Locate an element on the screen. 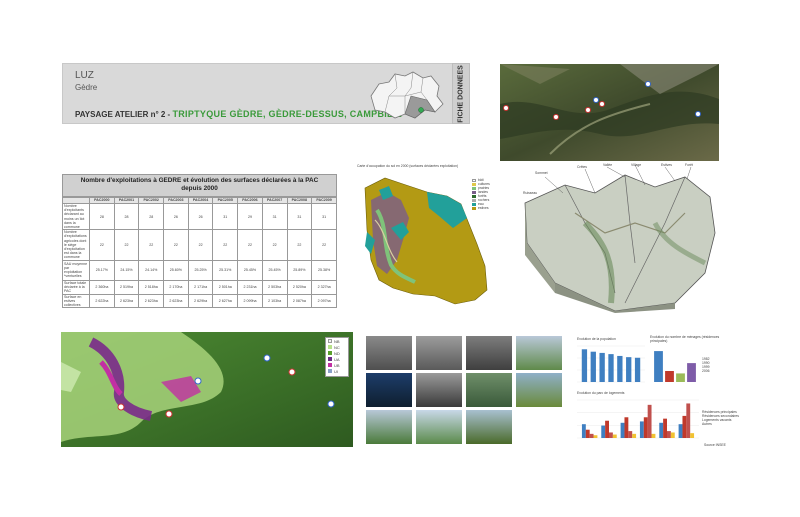 This screenshot has width=800, height=517. table-cell: 31 is located at coordinates (299, 216).